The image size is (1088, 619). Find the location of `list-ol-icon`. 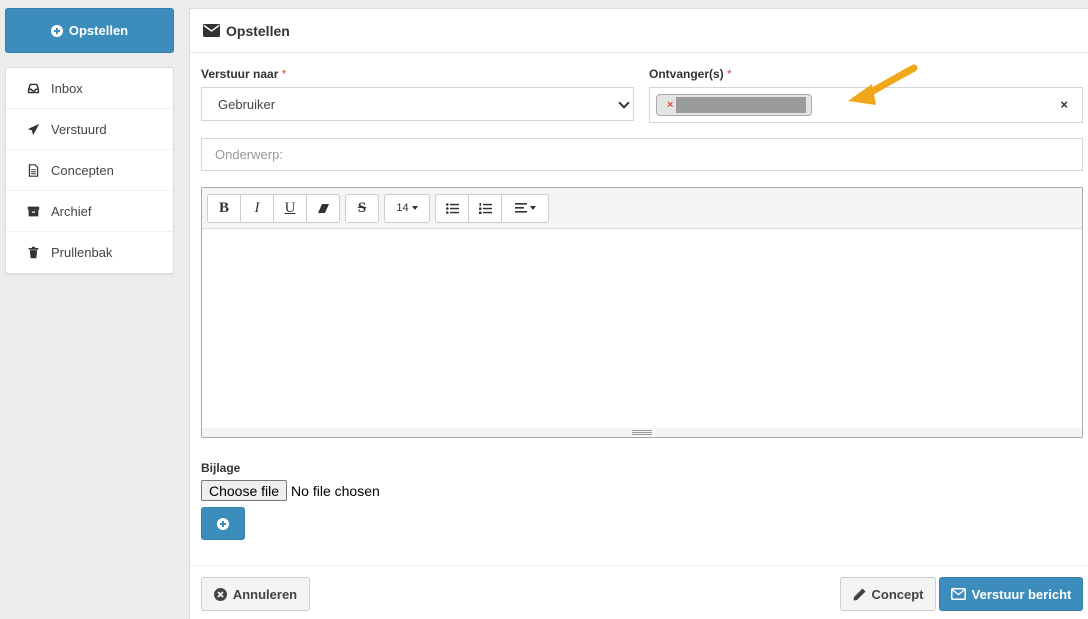

list-ol-icon is located at coordinates (485, 208).